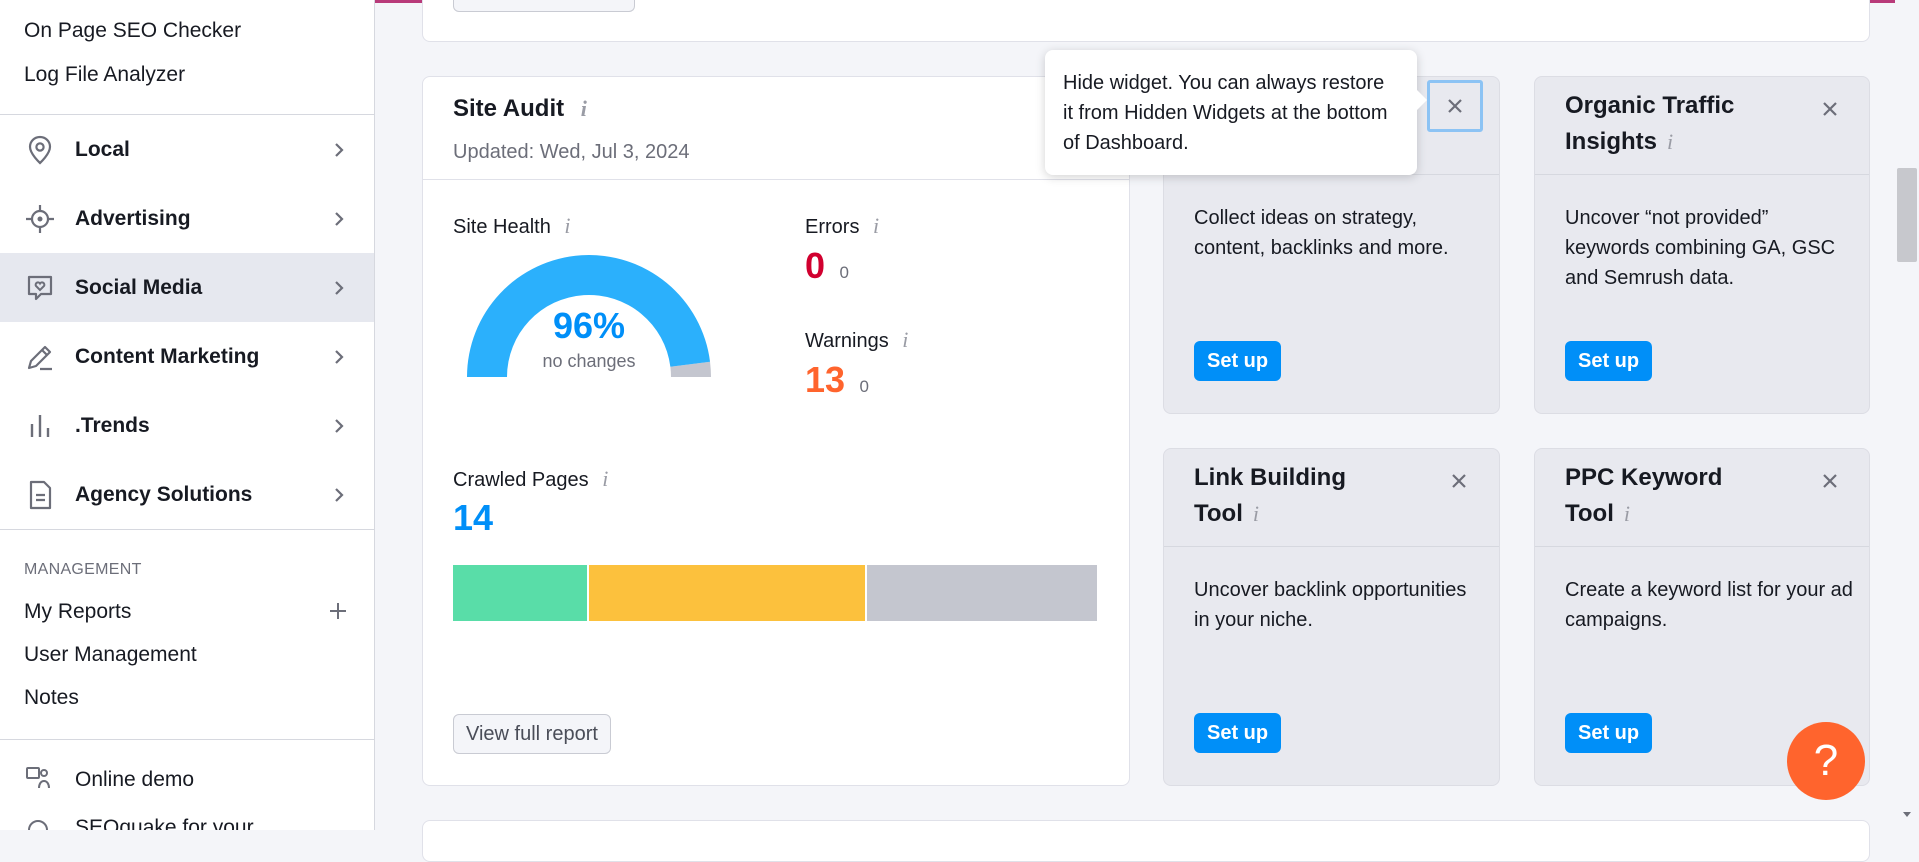 Image resolution: width=1919 pixels, height=862 pixels. I want to click on bar-chart-icon, so click(40, 425).